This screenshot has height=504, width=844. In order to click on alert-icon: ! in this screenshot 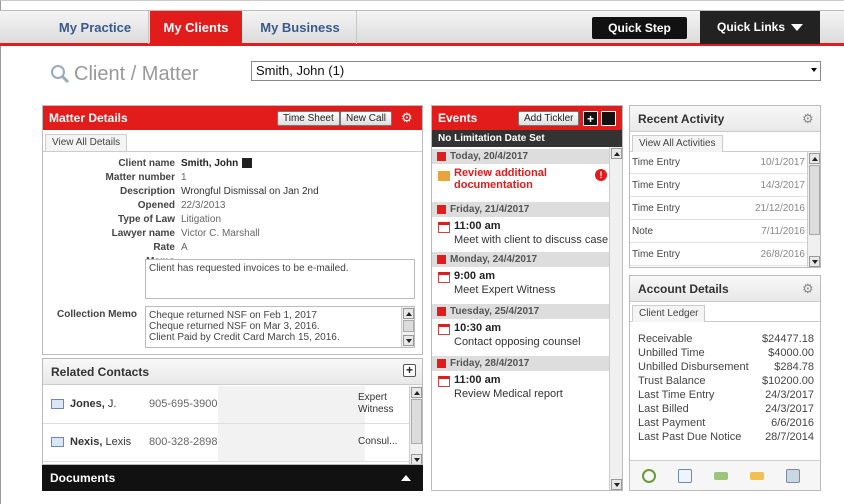, I will do `click(601, 175)`.